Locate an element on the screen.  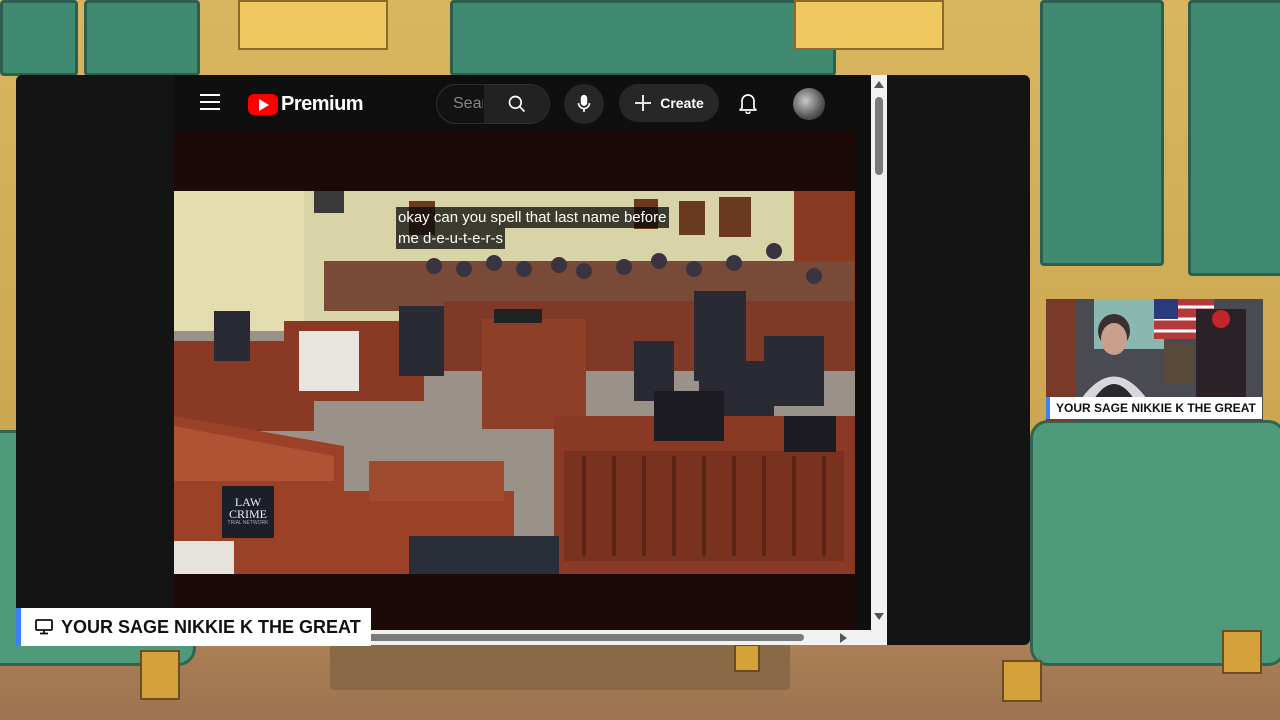
search-input is located at coordinates (460, 104).